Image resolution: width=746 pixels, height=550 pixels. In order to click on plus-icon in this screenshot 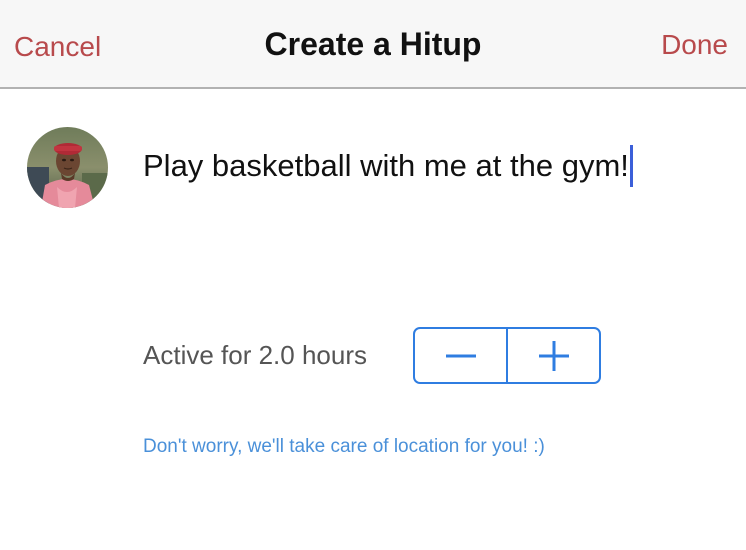, I will do `click(553, 355)`.